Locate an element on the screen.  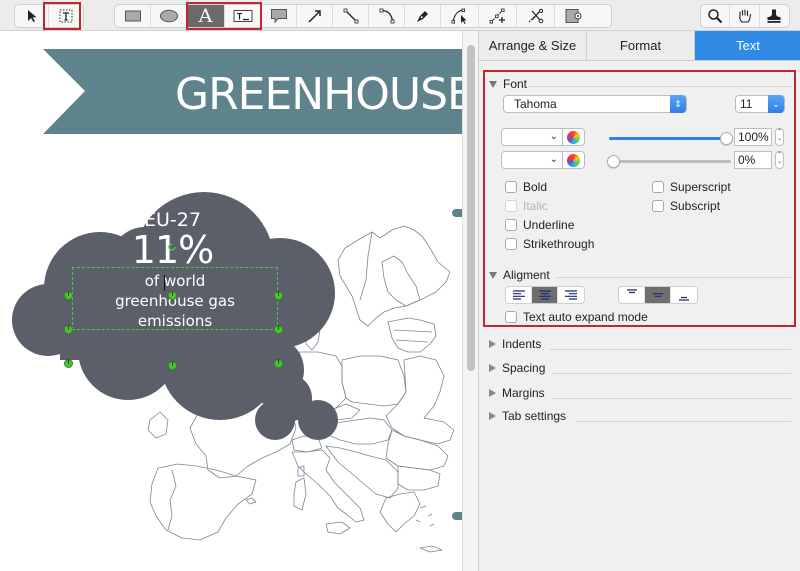
tab-settings-section-header: Tab settings is located at coordinates (527, 416).